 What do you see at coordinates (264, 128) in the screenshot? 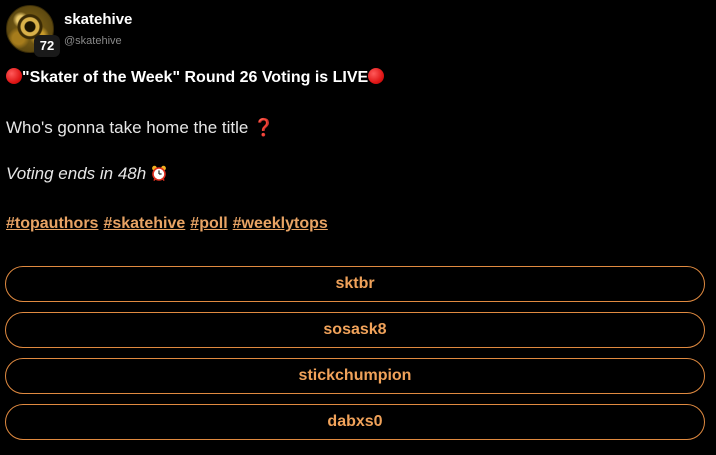
I see `question-mark-icon: ❓` at bounding box center [264, 128].